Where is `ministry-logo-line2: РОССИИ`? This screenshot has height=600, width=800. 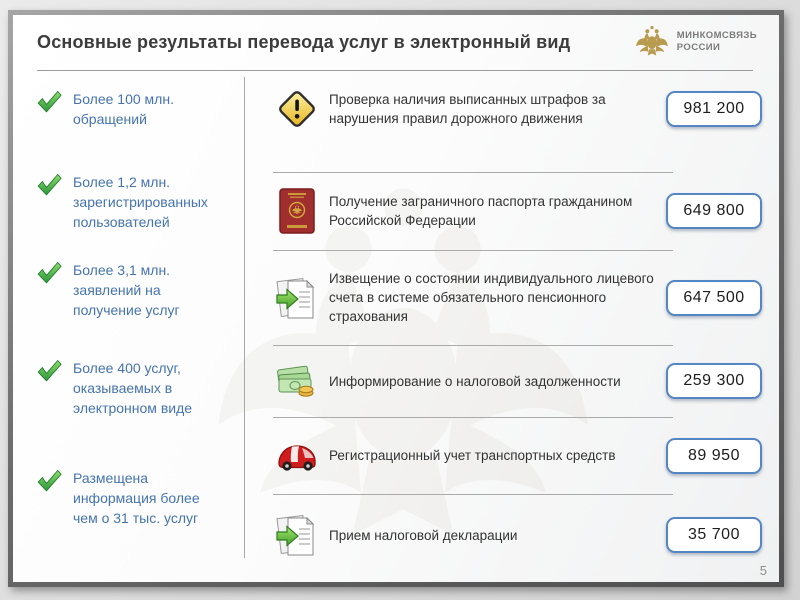
ministry-logo-line2: РОССИИ is located at coordinates (698, 47).